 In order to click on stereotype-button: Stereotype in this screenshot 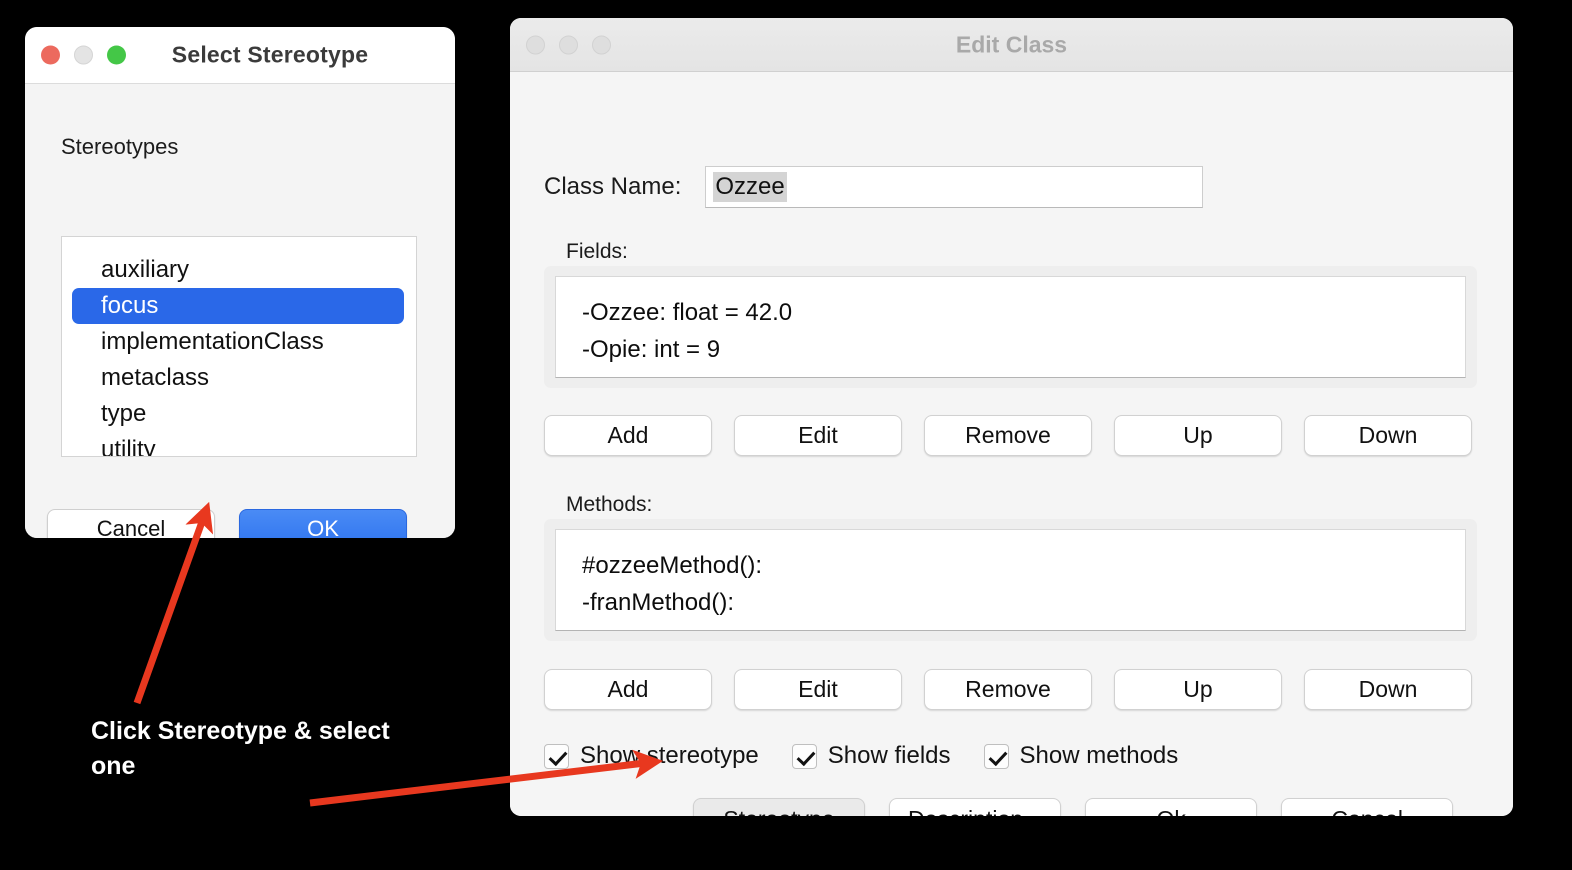, I will do `click(779, 807)`.